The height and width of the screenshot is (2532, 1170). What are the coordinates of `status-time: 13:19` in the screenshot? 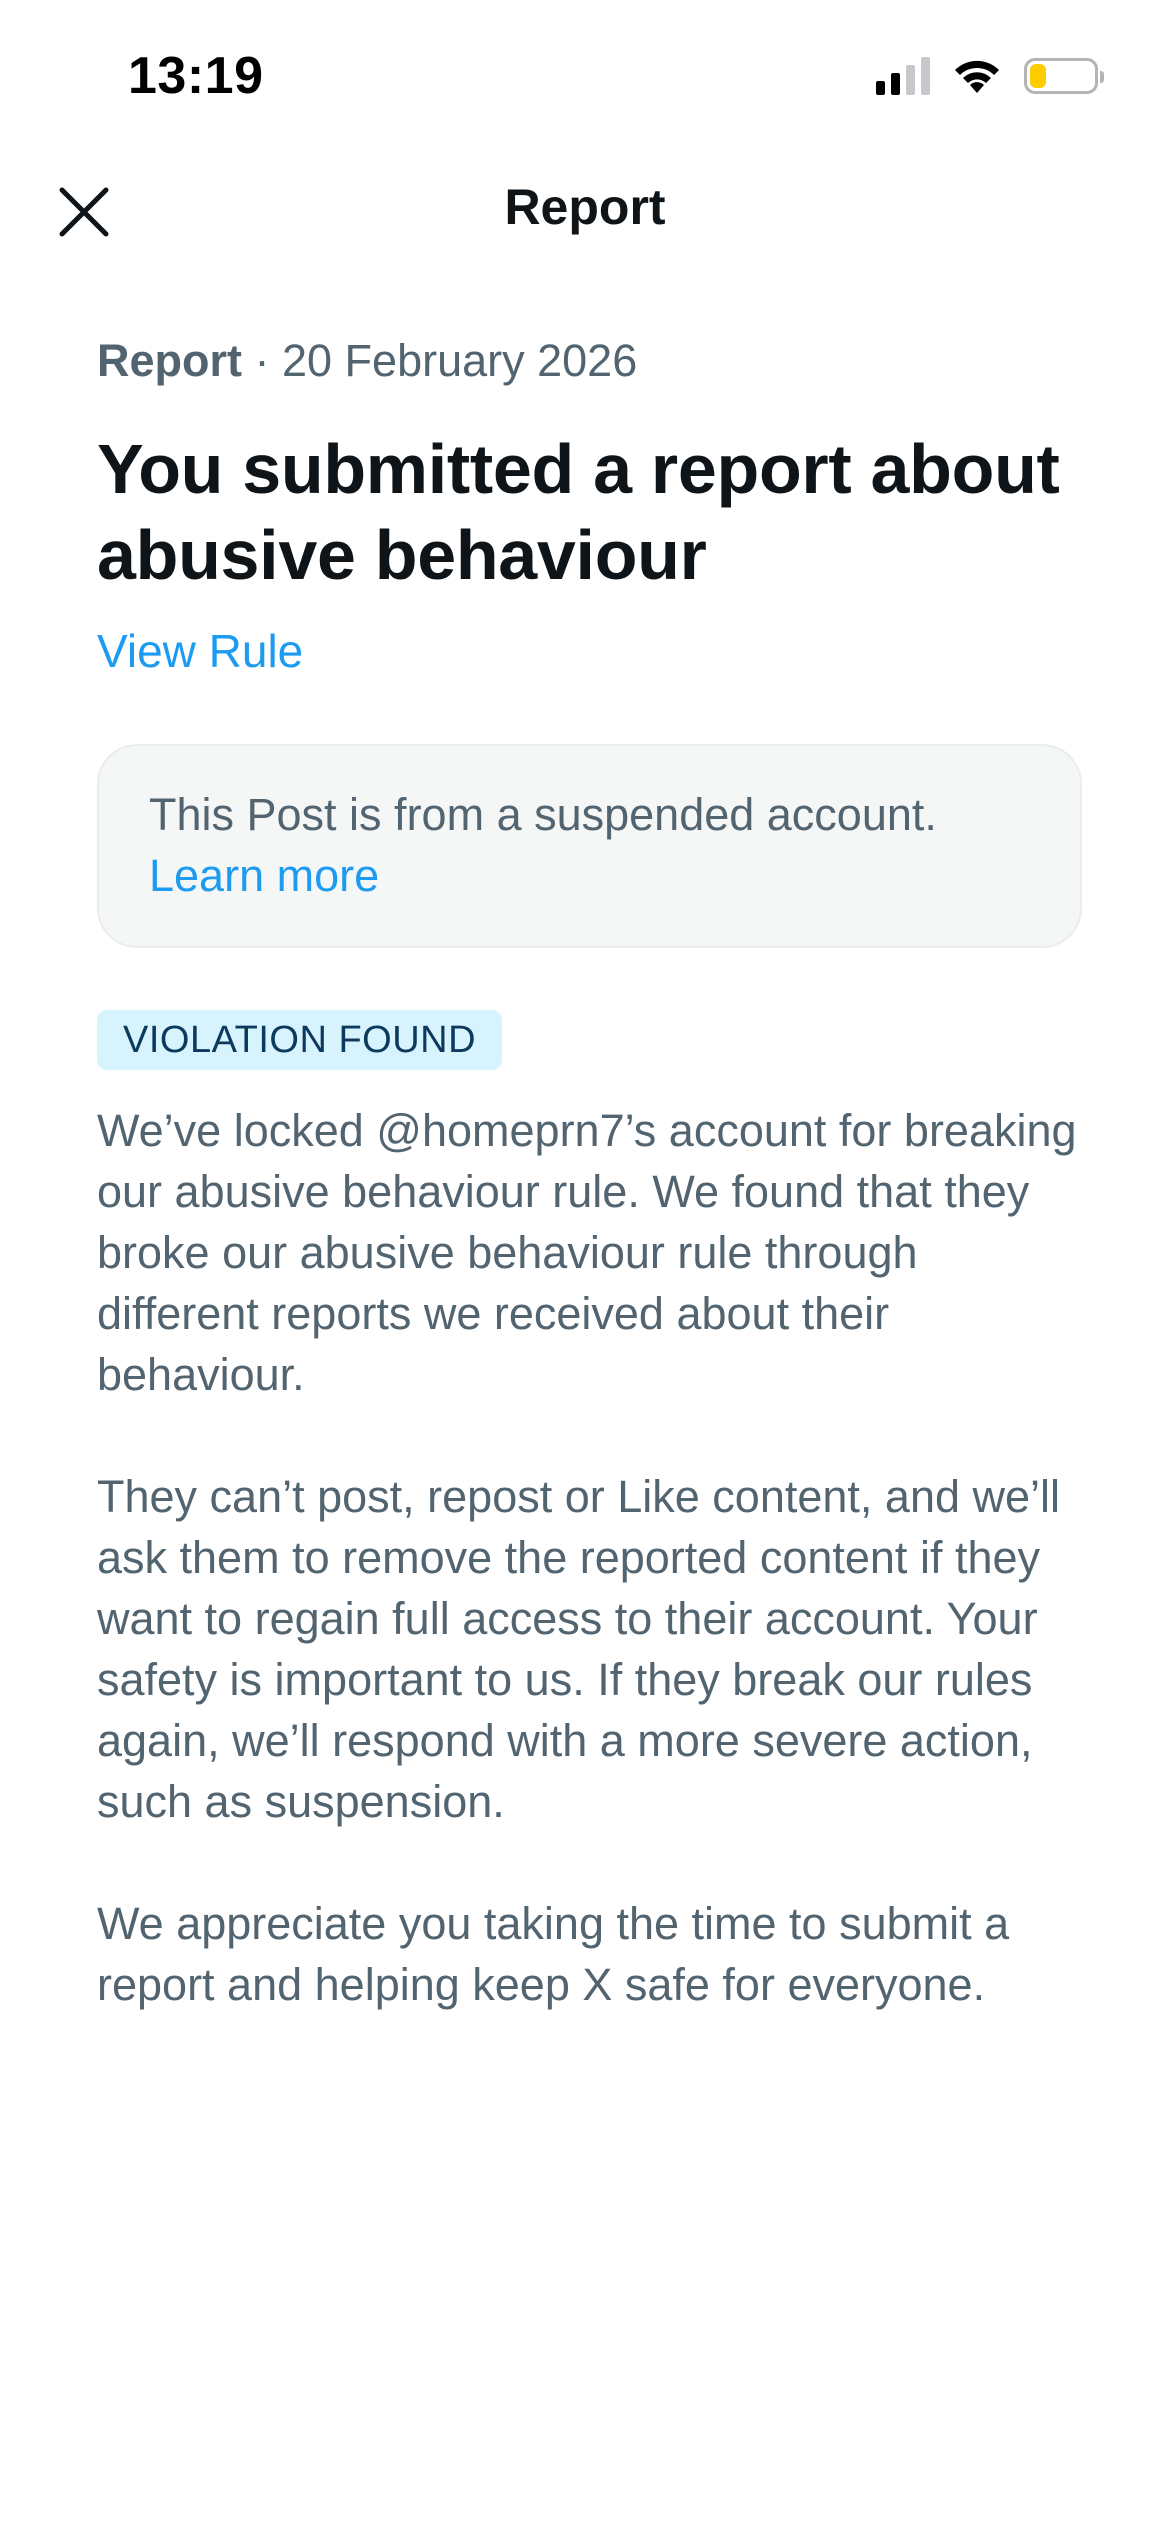 It's located at (196, 76).